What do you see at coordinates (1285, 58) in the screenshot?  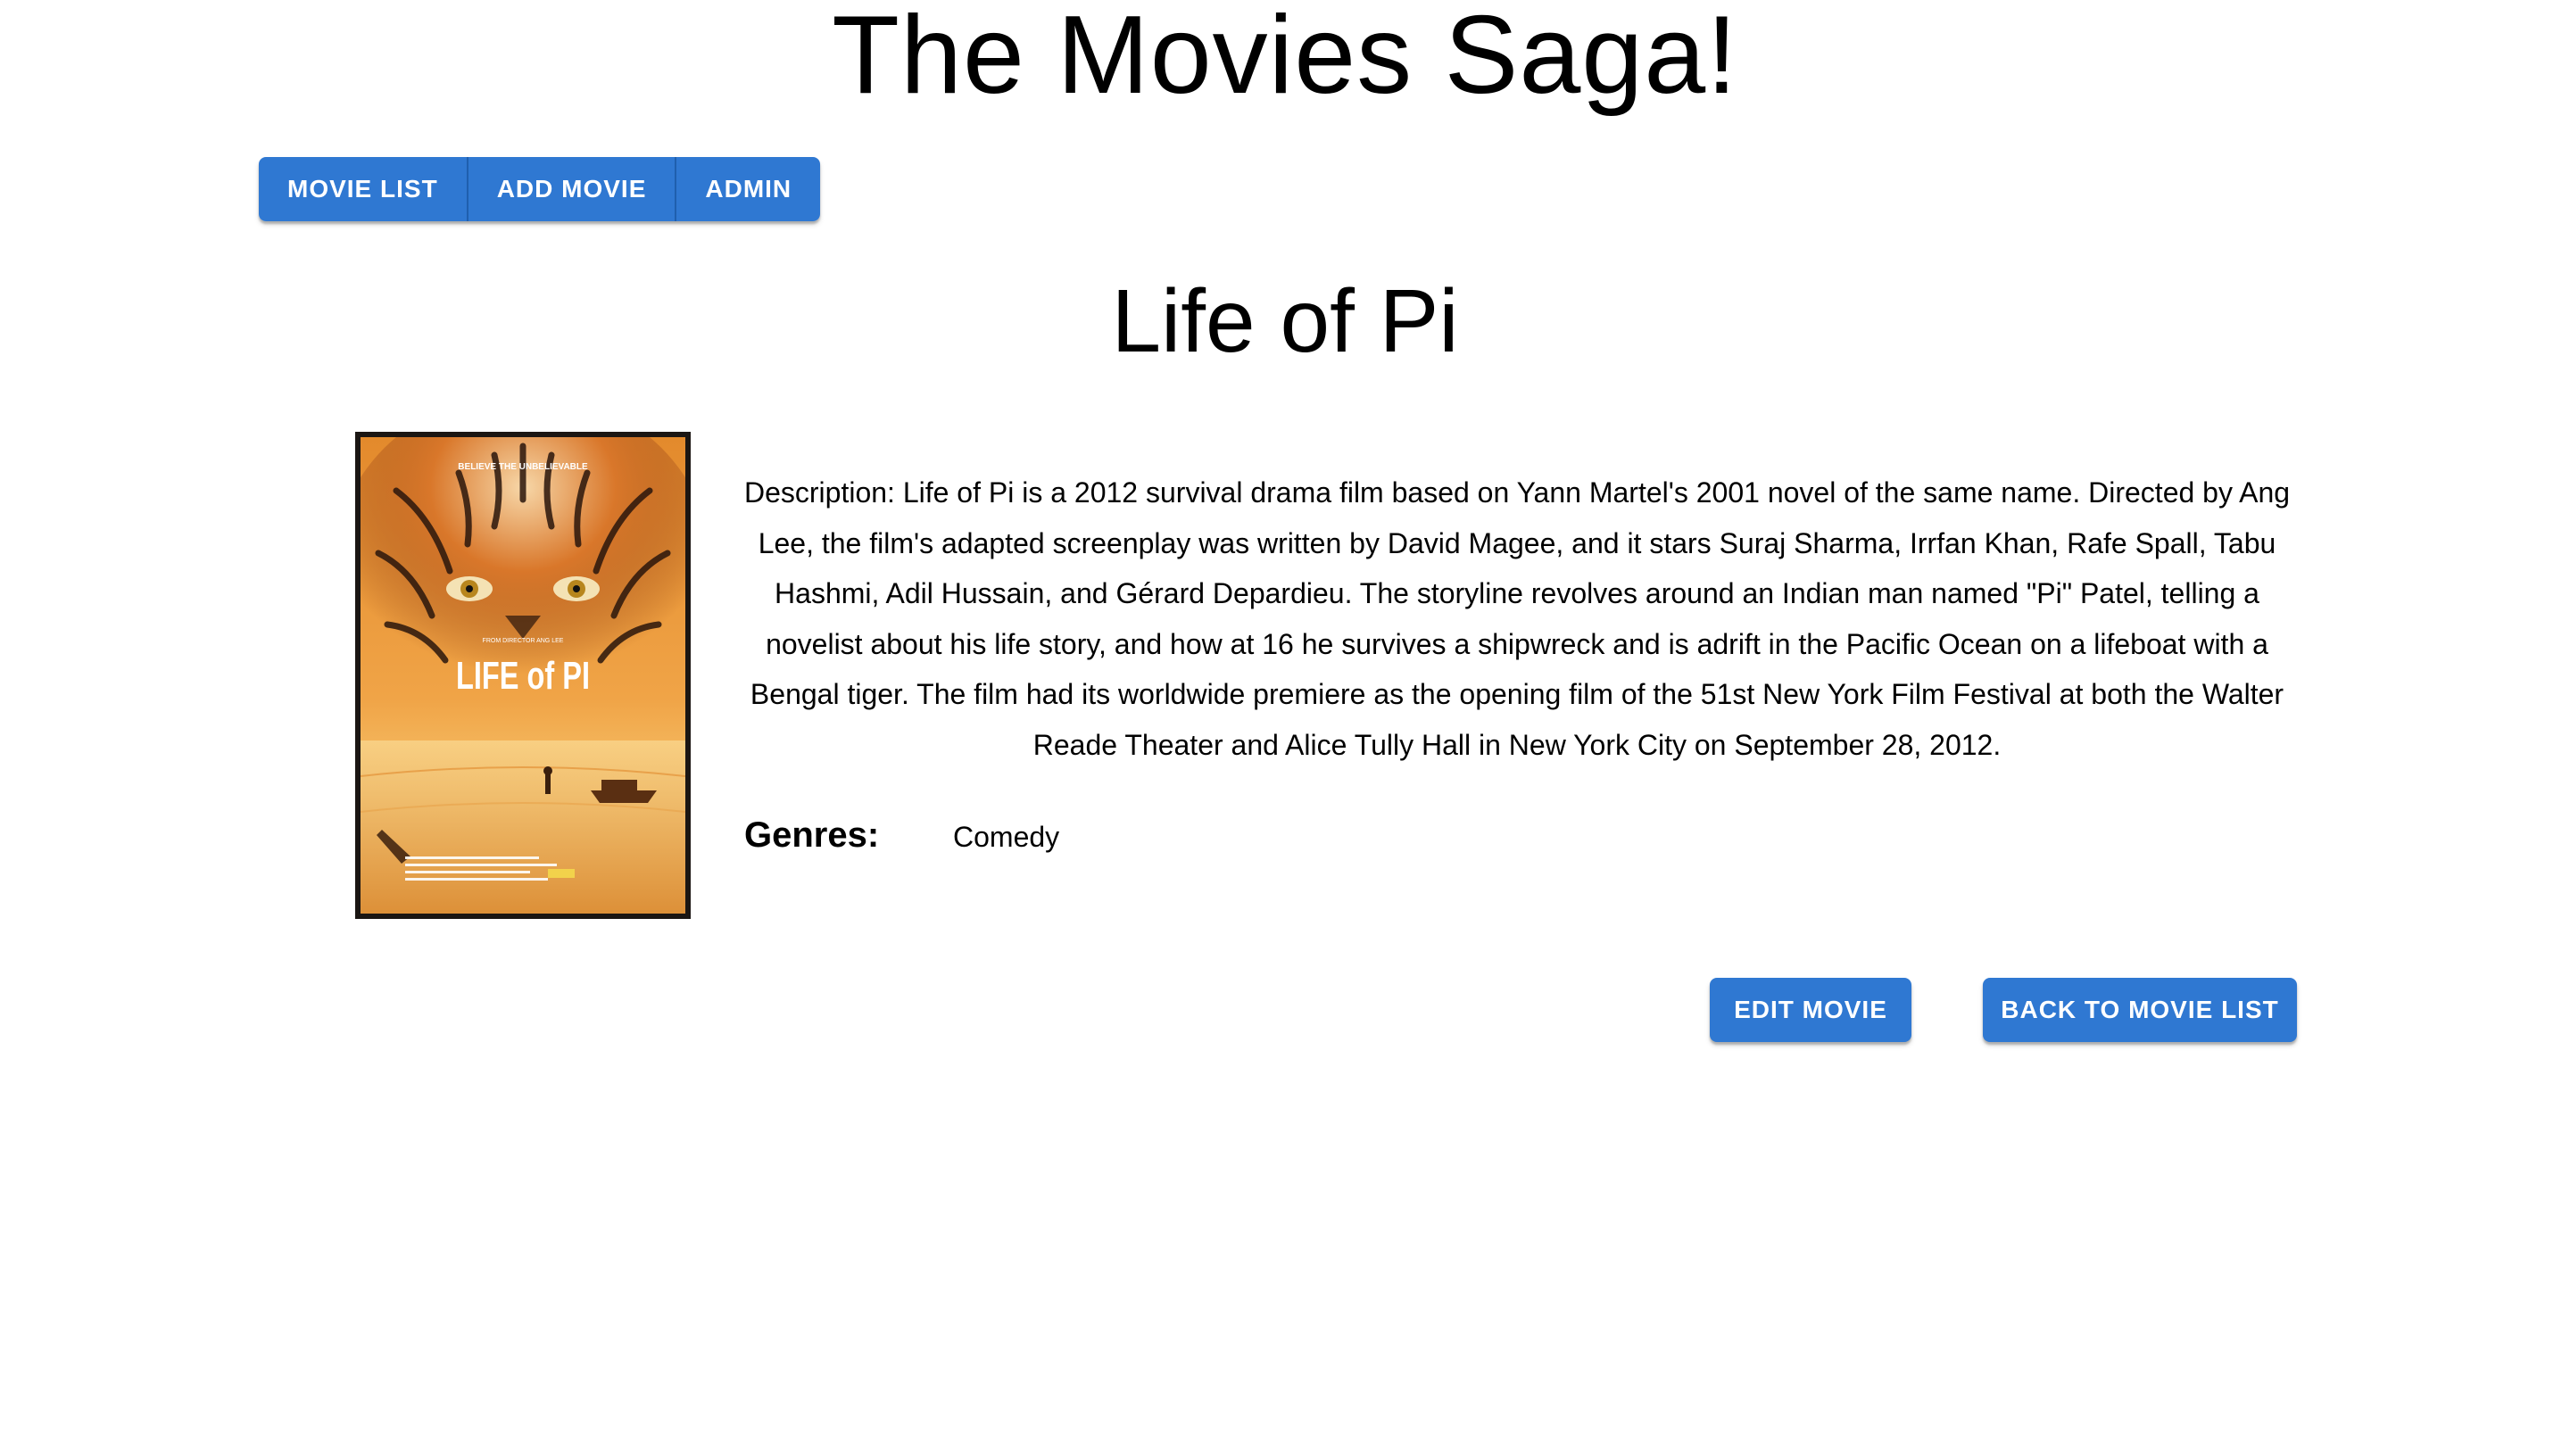 I see `app-title: The Movies Saga!` at bounding box center [1285, 58].